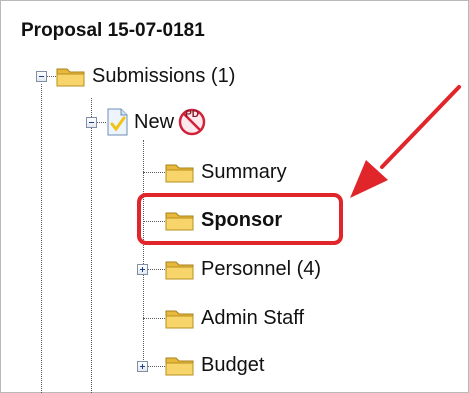  What do you see at coordinates (405, 141) in the screenshot?
I see `pointer-arrow-icon` at bounding box center [405, 141].